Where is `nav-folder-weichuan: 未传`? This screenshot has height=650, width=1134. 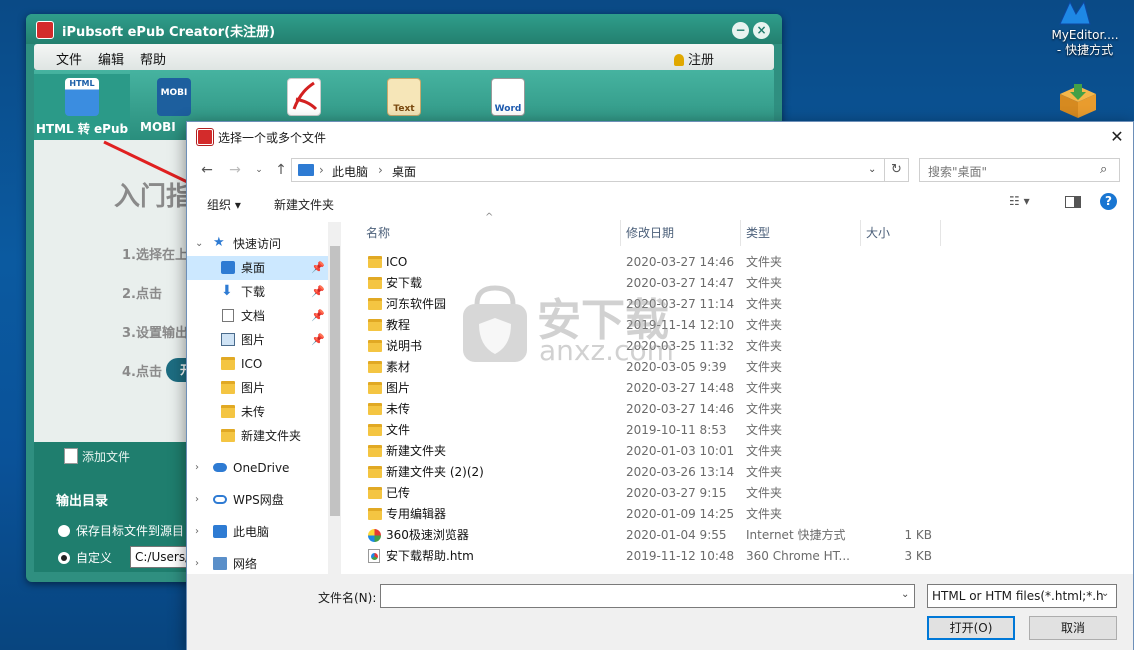
nav-folder-weichuan: 未传 is located at coordinates (257, 412).